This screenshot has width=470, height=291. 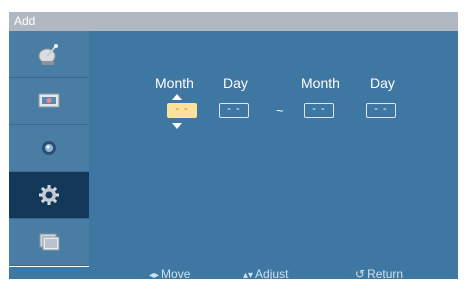 What do you see at coordinates (266, 273) in the screenshot?
I see `adjust-hint: ▴▾ Adjust` at bounding box center [266, 273].